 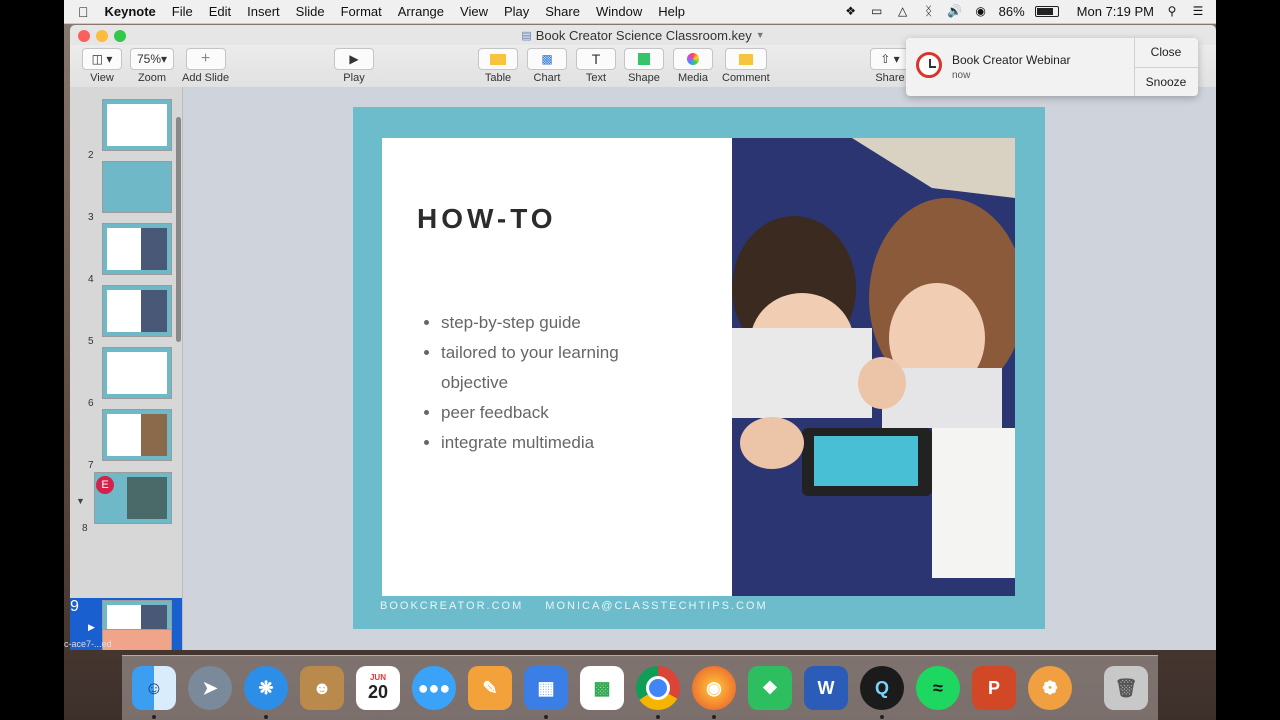 What do you see at coordinates (421, 11) in the screenshot?
I see `menu-arrange: Arrange` at bounding box center [421, 11].